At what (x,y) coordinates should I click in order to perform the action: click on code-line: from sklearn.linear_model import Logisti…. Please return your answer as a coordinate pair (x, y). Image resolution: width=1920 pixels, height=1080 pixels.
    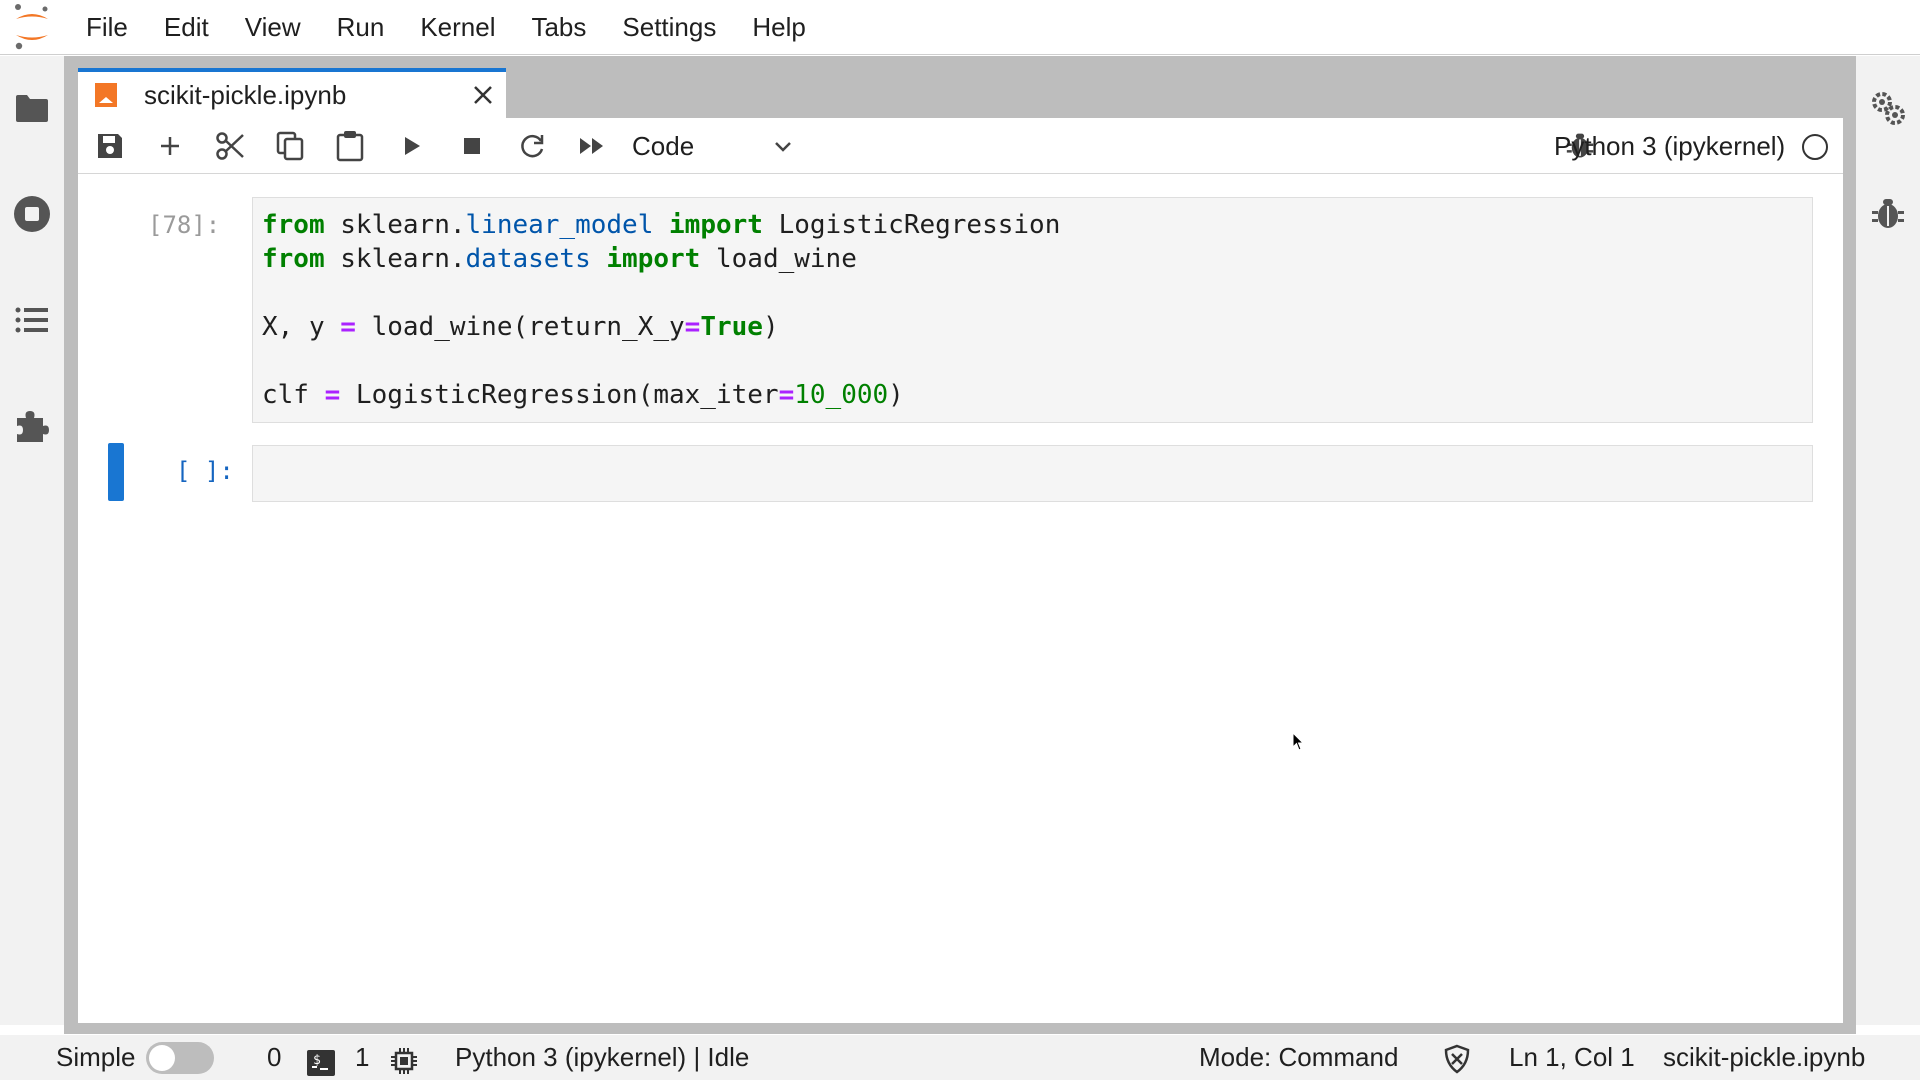
    Looking at the image, I should click on (661, 225).